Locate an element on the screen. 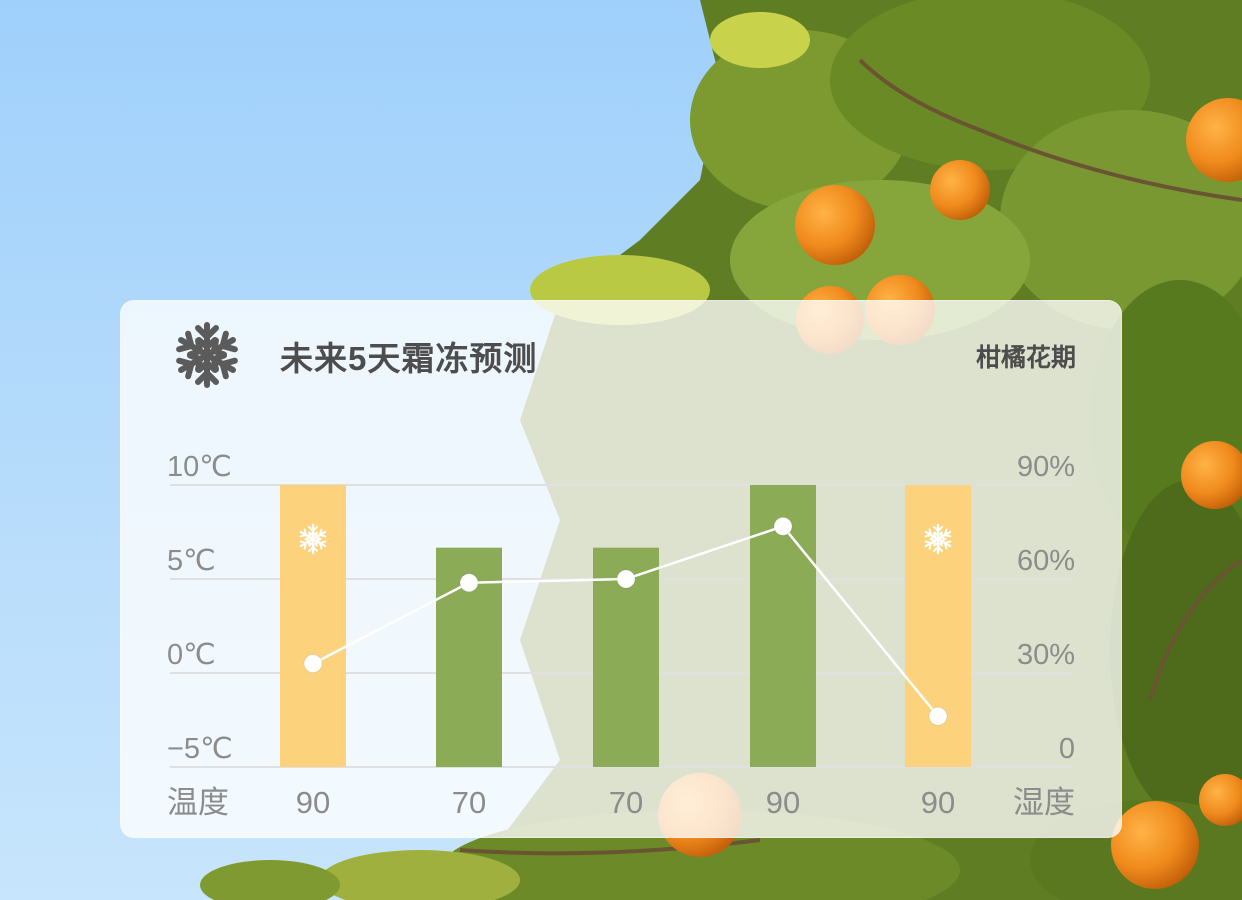 This screenshot has width=1242, height=900. right-axis-tick-label: 60% is located at coordinates (1046, 561).